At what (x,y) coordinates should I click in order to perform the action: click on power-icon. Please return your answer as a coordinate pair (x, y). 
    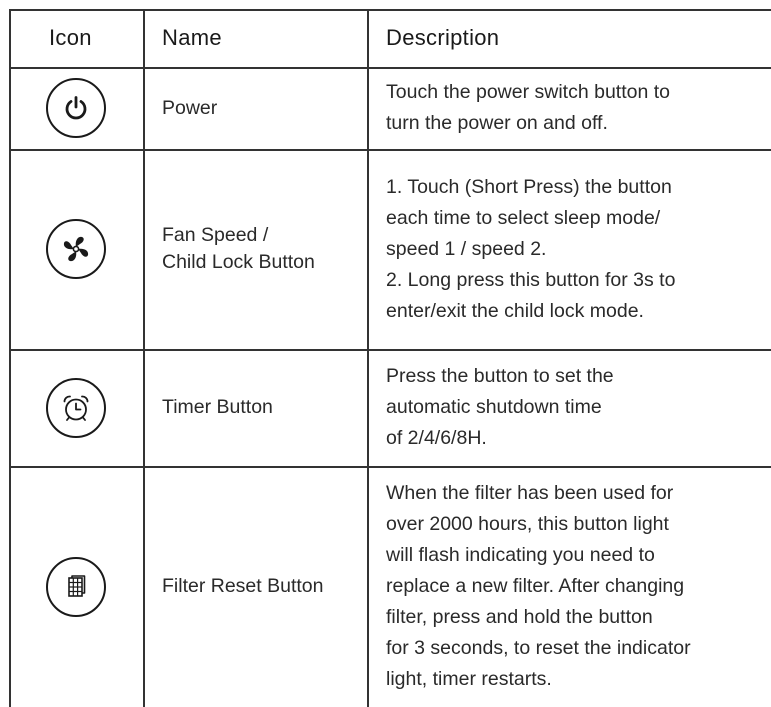
    Looking at the image, I should click on (76, 108).